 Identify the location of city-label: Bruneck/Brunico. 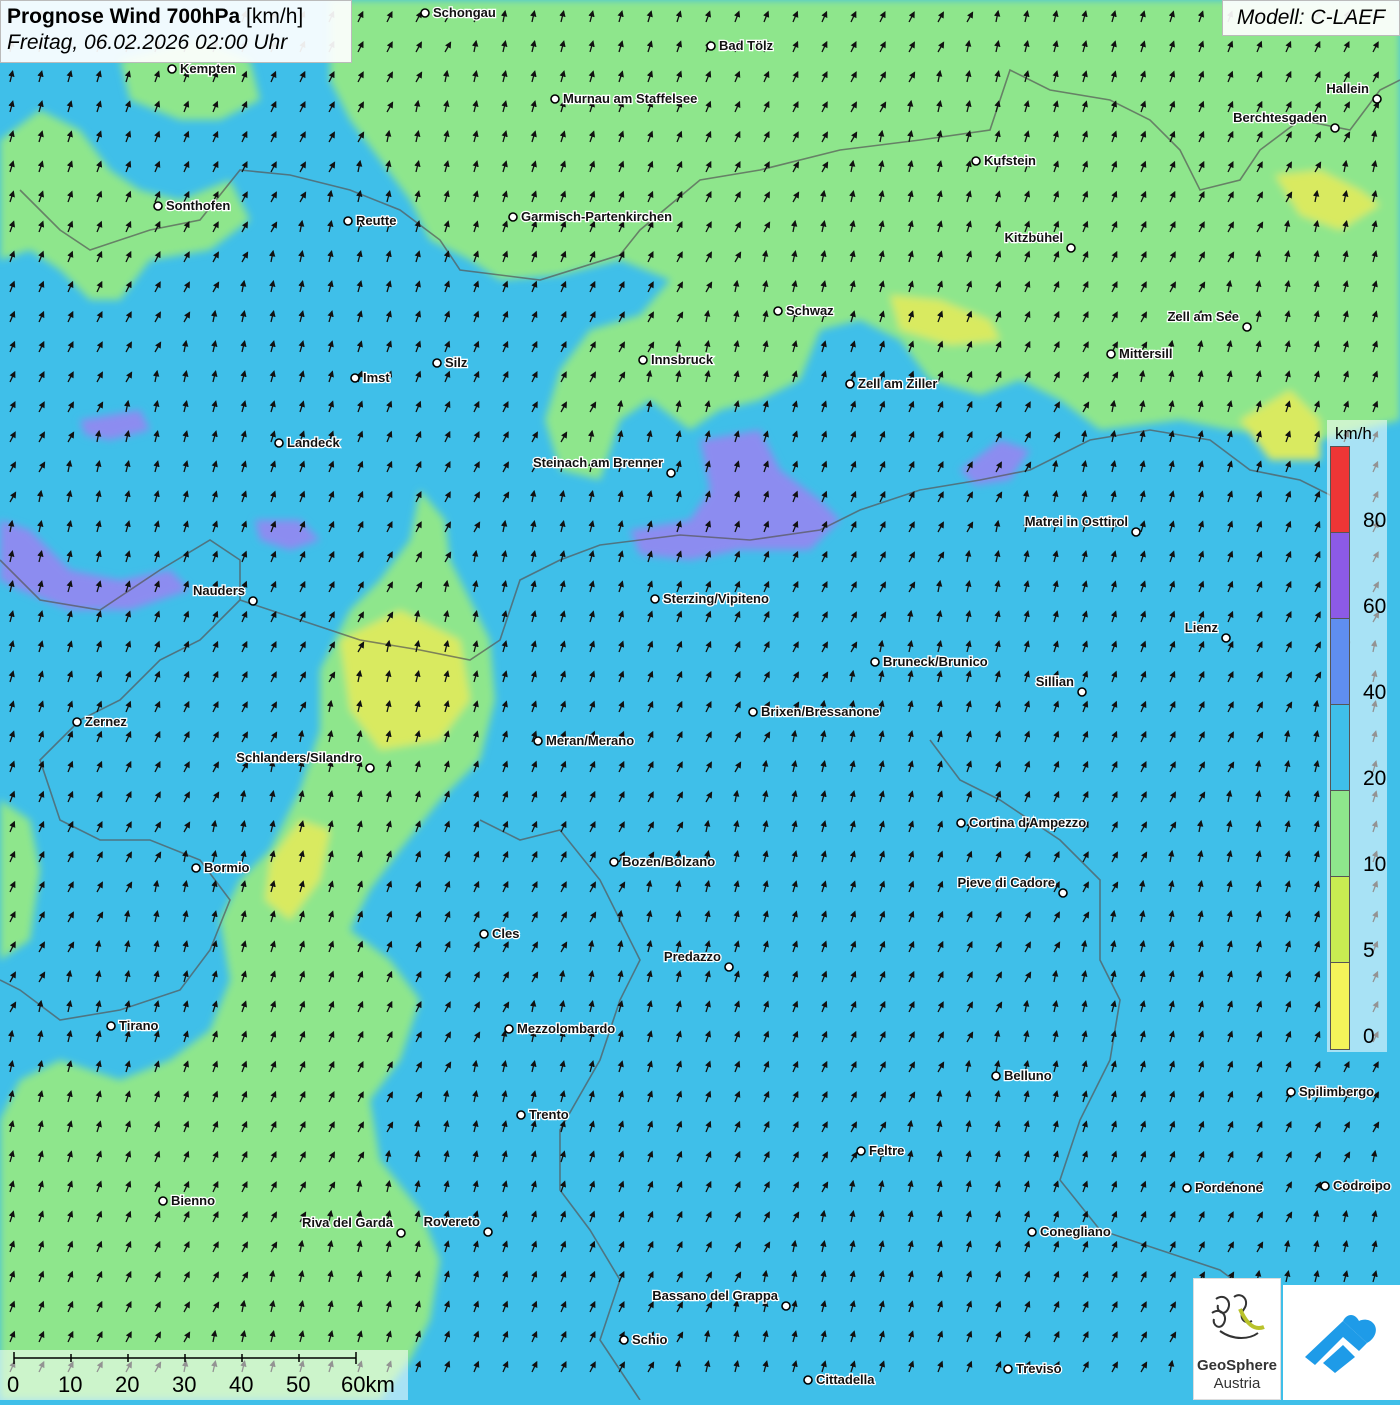
(935, 661).